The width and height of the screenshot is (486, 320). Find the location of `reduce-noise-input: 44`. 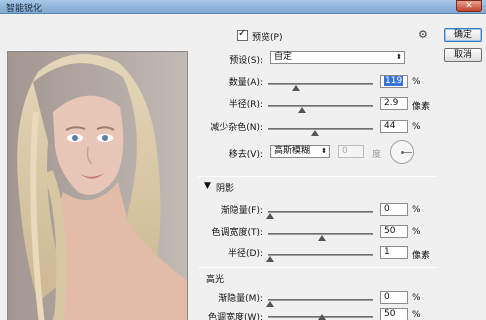

reduce-noise-input: 44 is located at coordinates (394, 126).